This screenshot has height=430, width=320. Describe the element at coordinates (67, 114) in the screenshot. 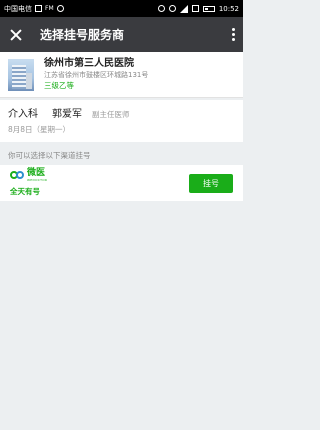

I see `doctor-name: 郭爱军` at that location.